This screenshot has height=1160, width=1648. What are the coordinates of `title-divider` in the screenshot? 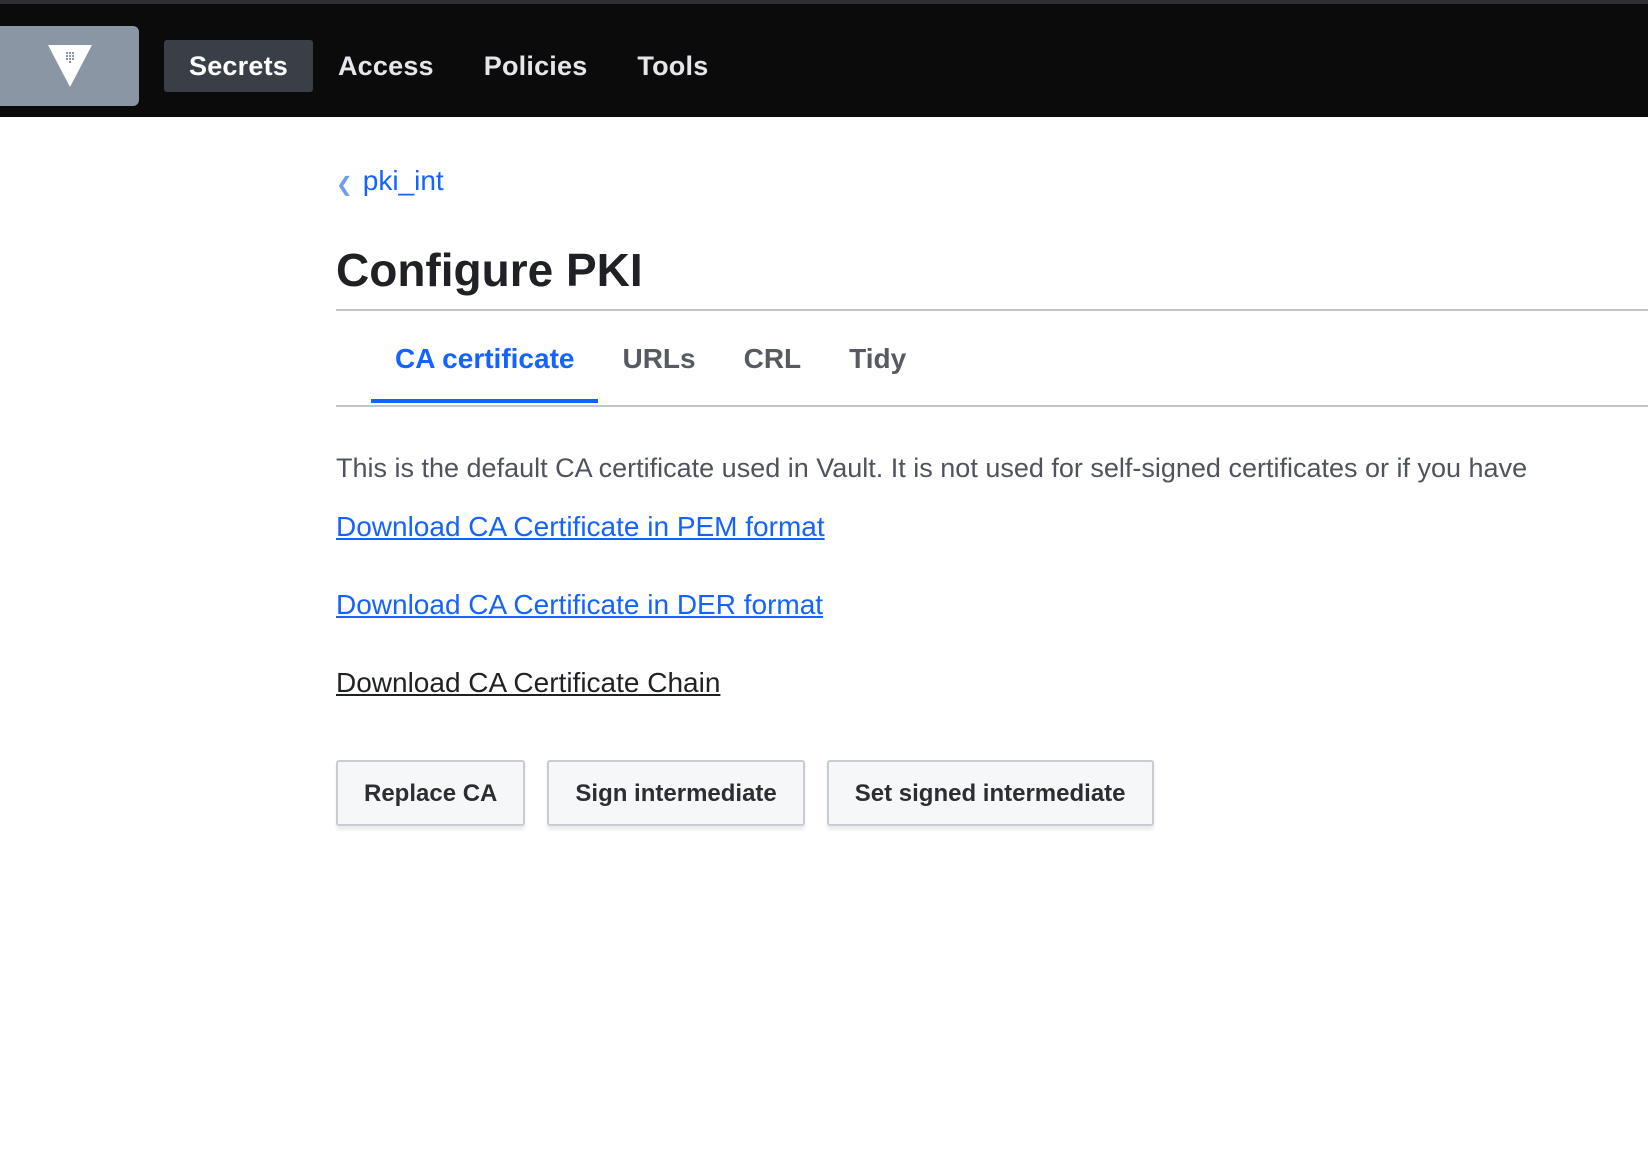 It's located at (992, 310).